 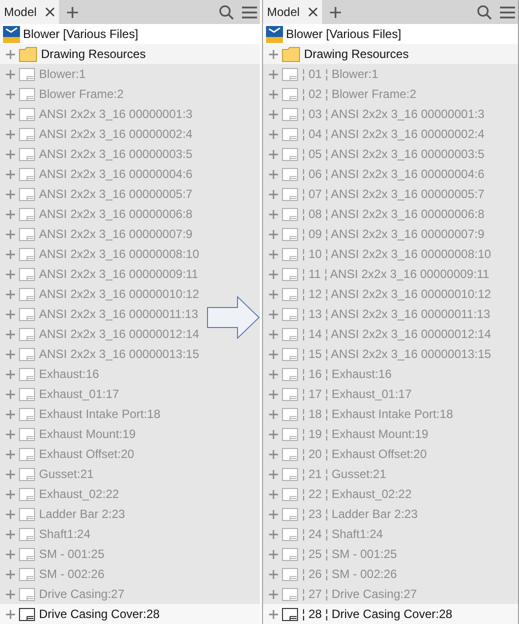 What do you see at coordinates (115, 194) in the screenshot?
I see `tree-item: ANSI 2x2x 3_16 00000005:7` at bounding box center [115, 194].